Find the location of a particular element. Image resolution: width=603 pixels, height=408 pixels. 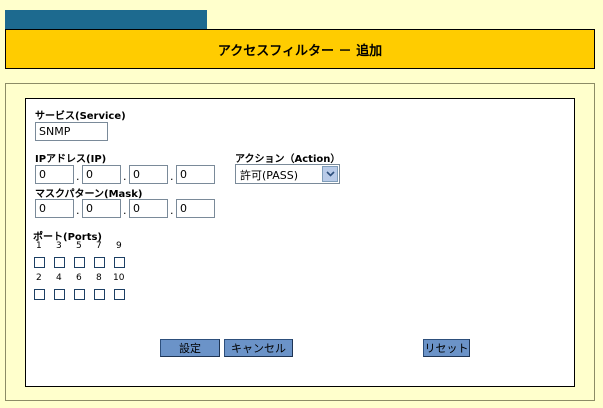

title-bar: アクセスフィルター － 追加 is located at coordinates (300, 49).